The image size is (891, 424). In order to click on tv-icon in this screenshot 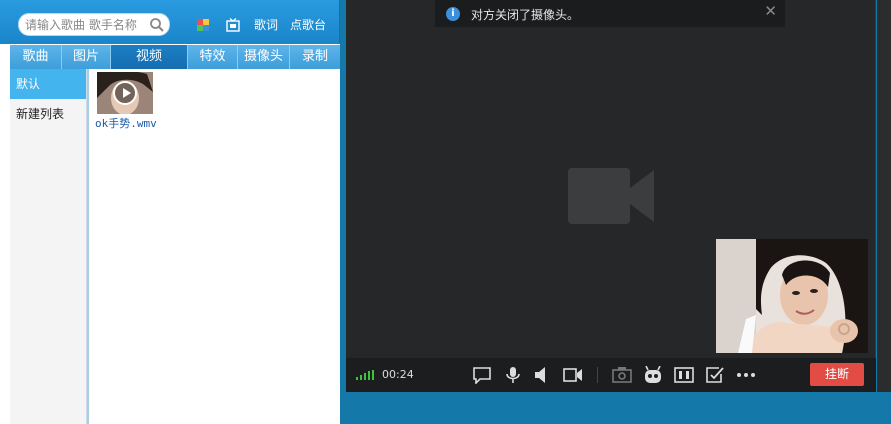, I will do `click(233, 25)`.